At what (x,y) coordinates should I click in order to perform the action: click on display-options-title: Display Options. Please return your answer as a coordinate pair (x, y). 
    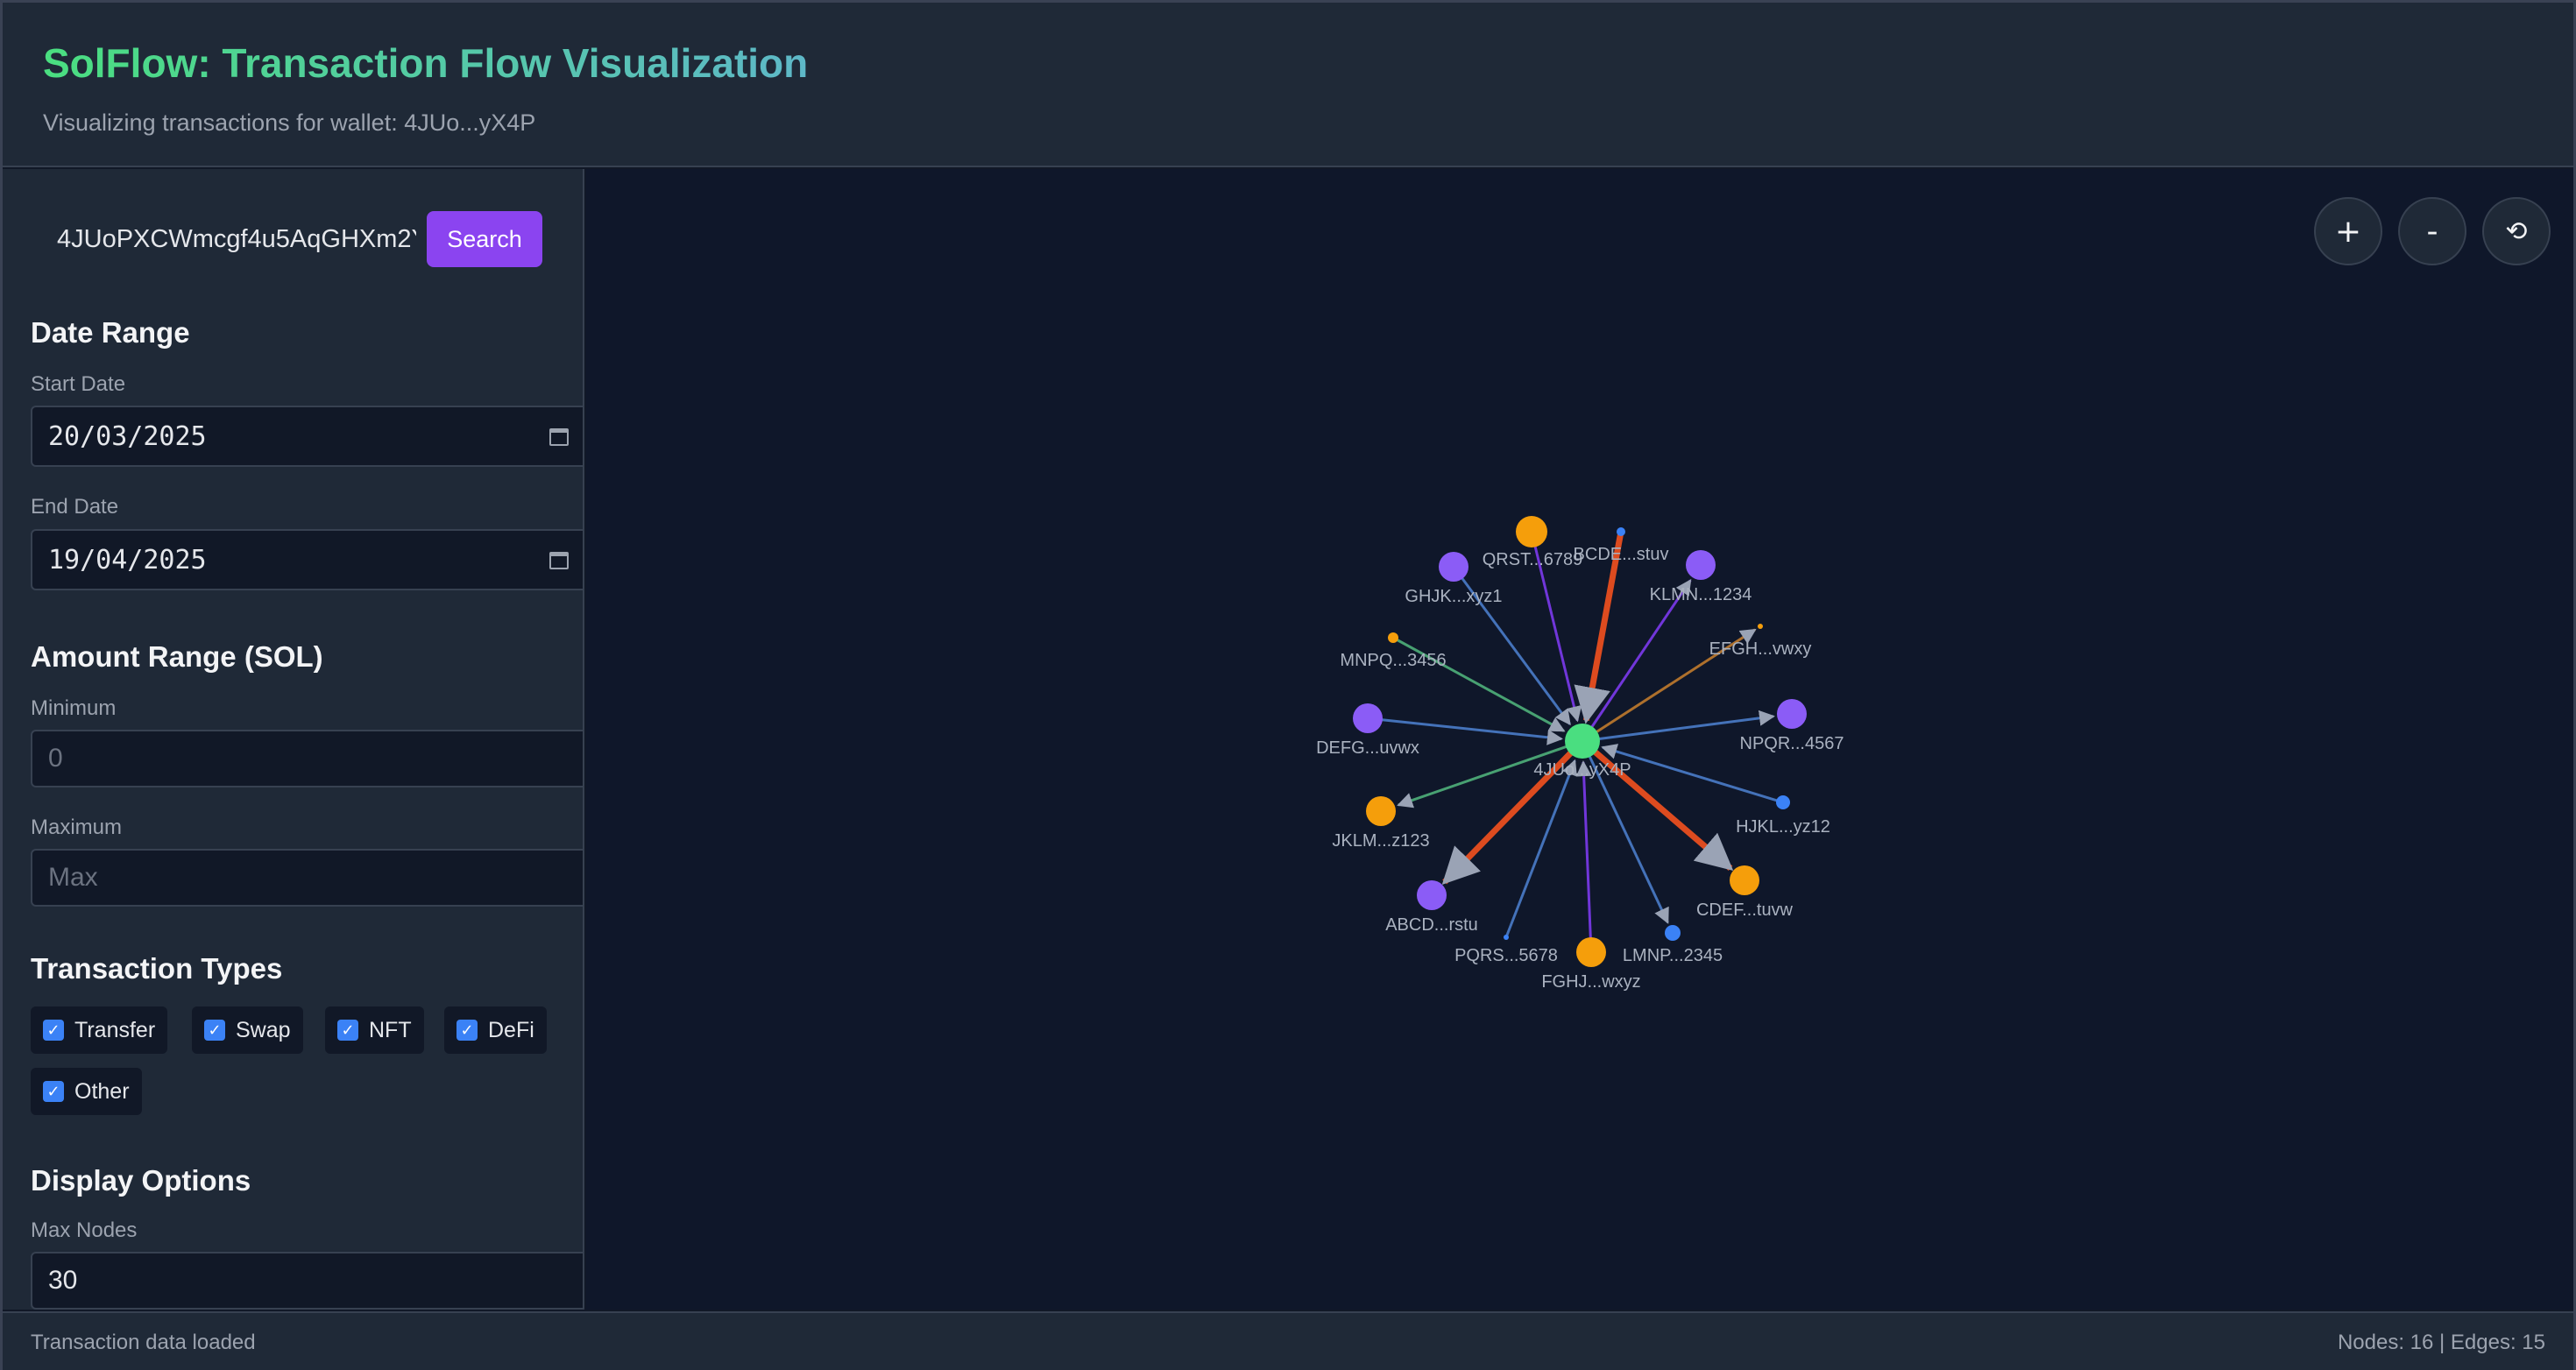
    Looking at the image, I should click on (141, 1181).